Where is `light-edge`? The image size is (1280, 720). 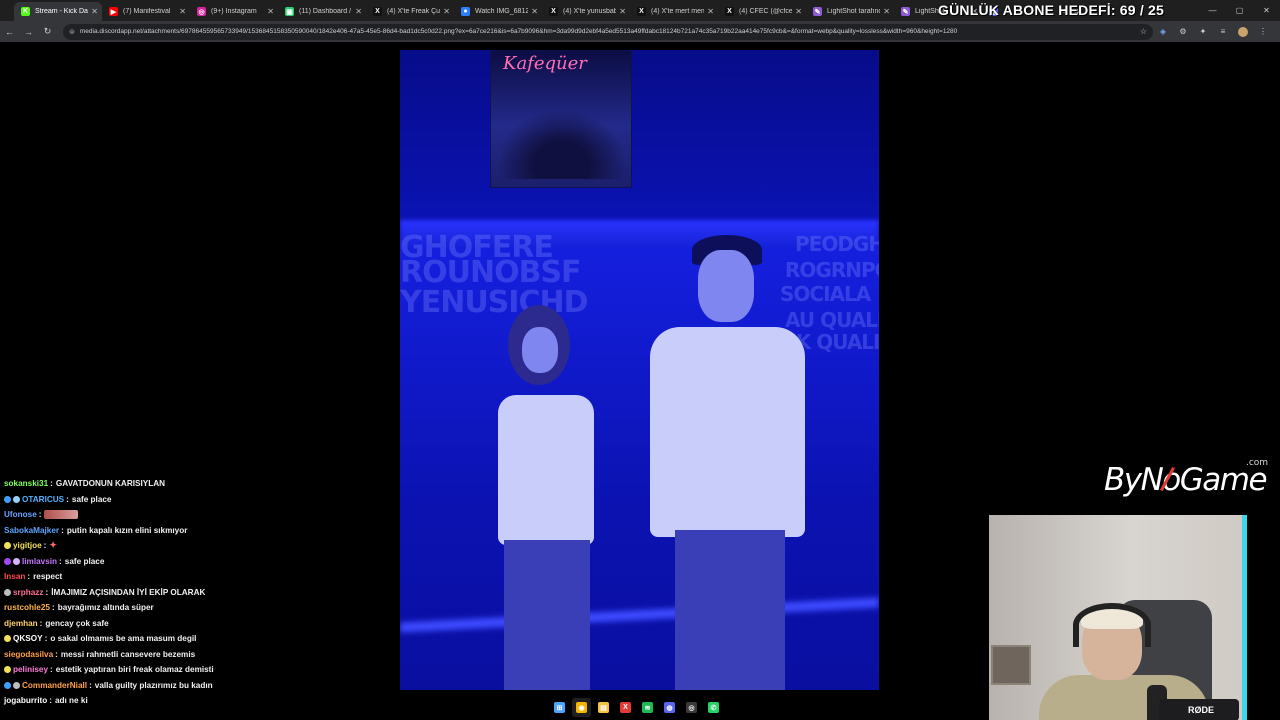 light-edge is located at coordinates (1244, 617).